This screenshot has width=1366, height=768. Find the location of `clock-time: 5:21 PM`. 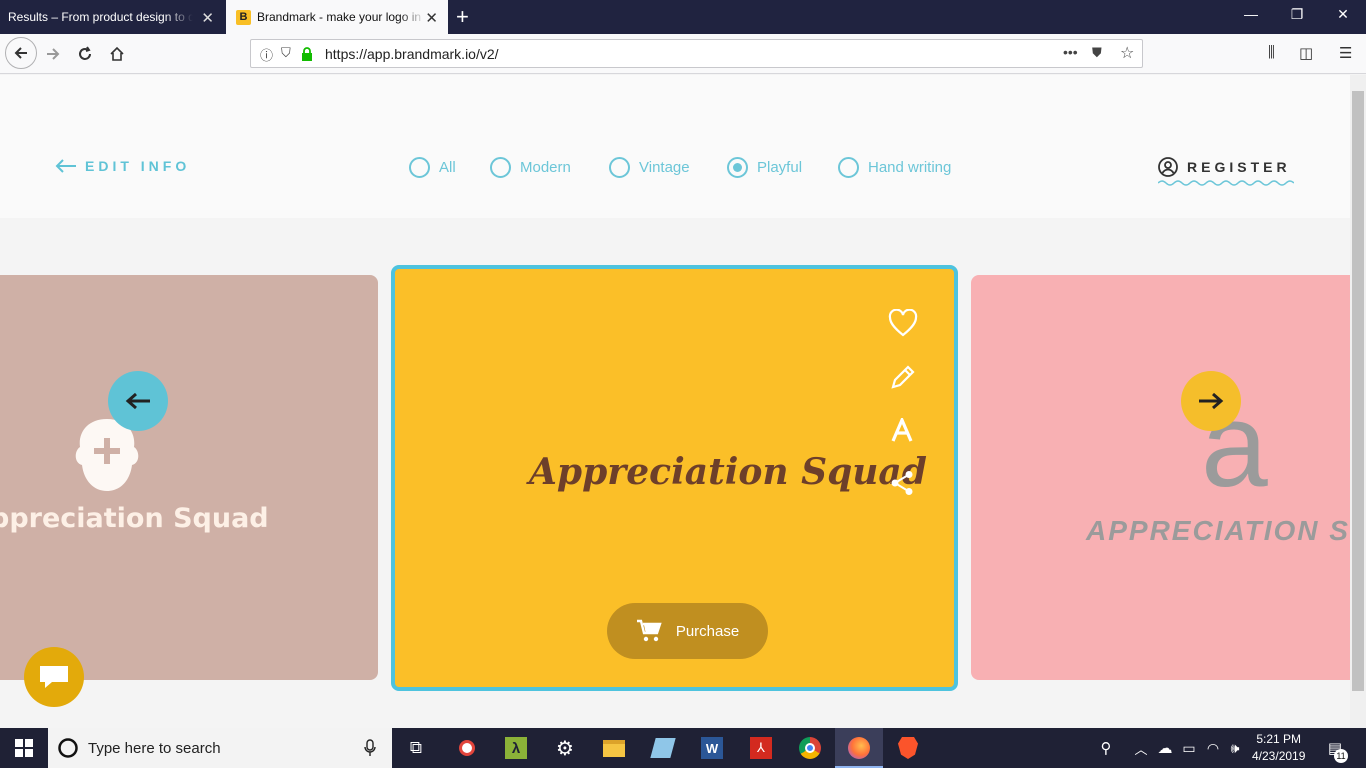

clock-time: 5:21 PM is located at coordinates (1279, 739).